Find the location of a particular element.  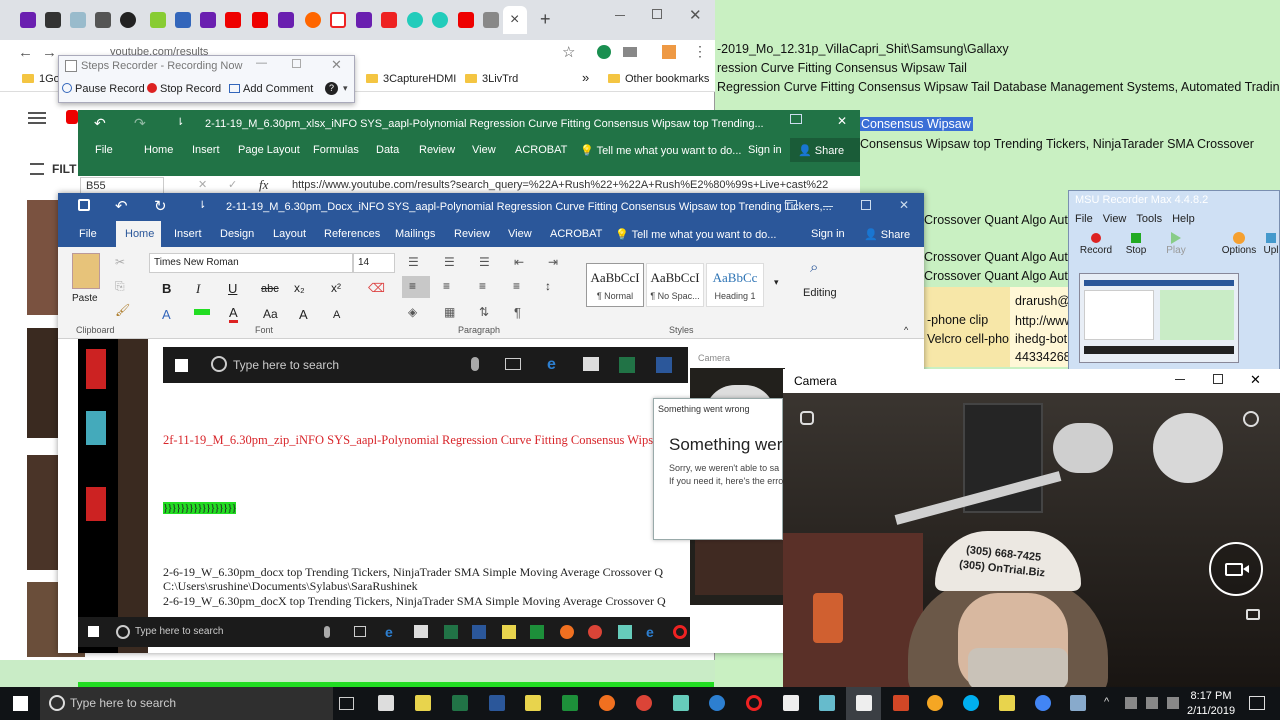

show-hidden-icons-icon: ^ is located at coordinates (1106, 702).